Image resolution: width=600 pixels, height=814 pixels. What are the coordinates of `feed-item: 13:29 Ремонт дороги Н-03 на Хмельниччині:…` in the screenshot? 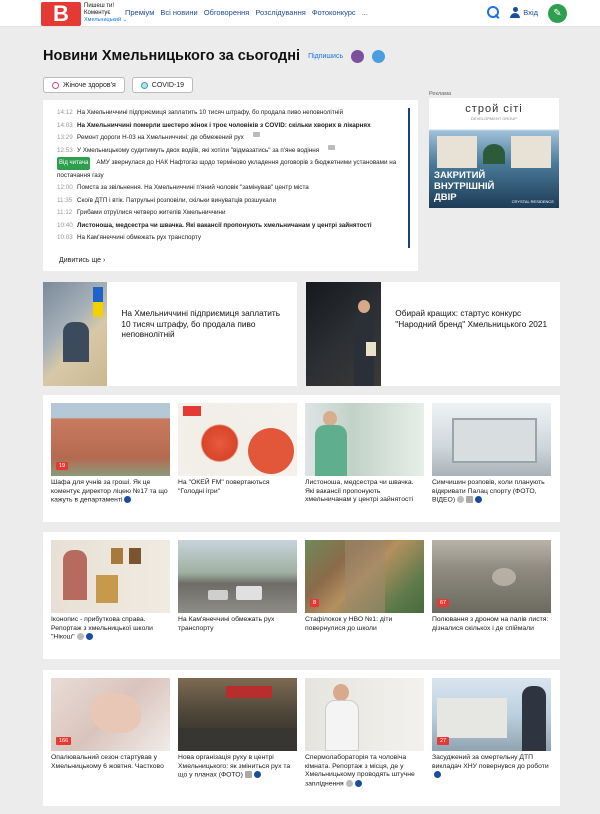 It's located at (230, 138).